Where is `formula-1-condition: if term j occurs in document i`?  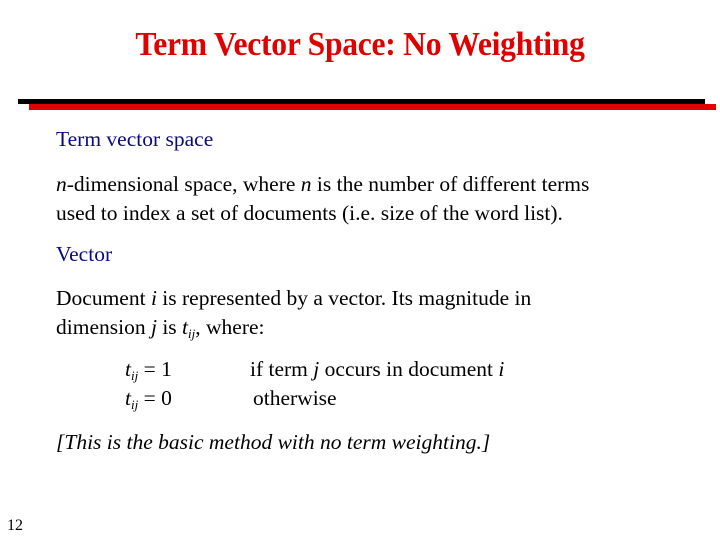
formula-1-condition: if term j occurs in document i is located at coordinates (377, 369).